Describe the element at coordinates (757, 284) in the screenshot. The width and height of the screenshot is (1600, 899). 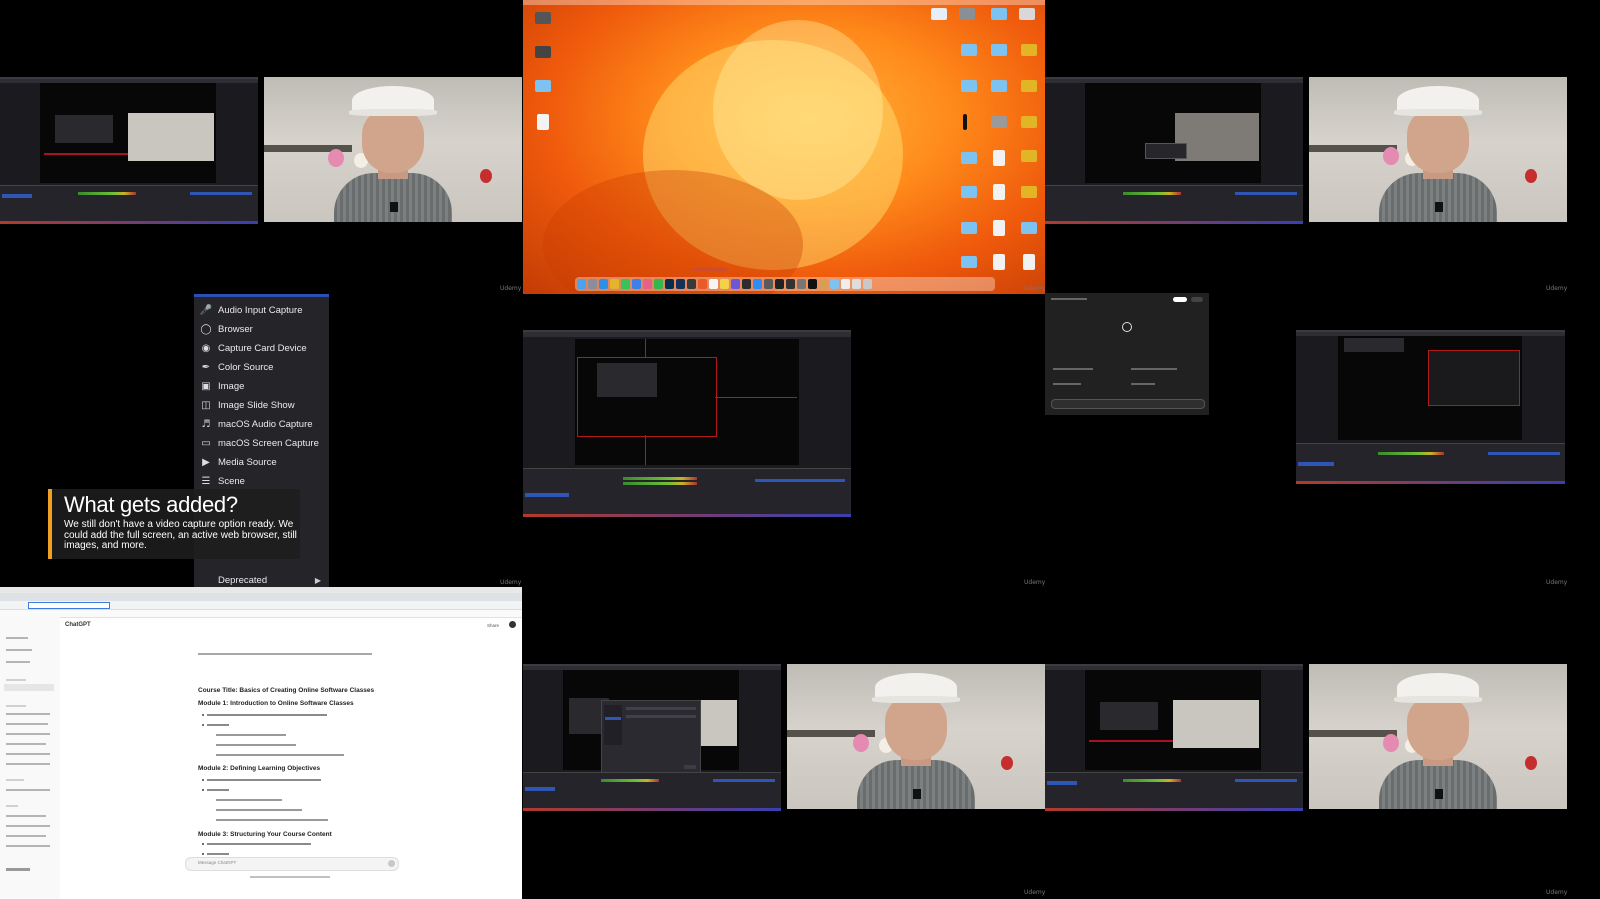
I see `appstore-icon` at that location.